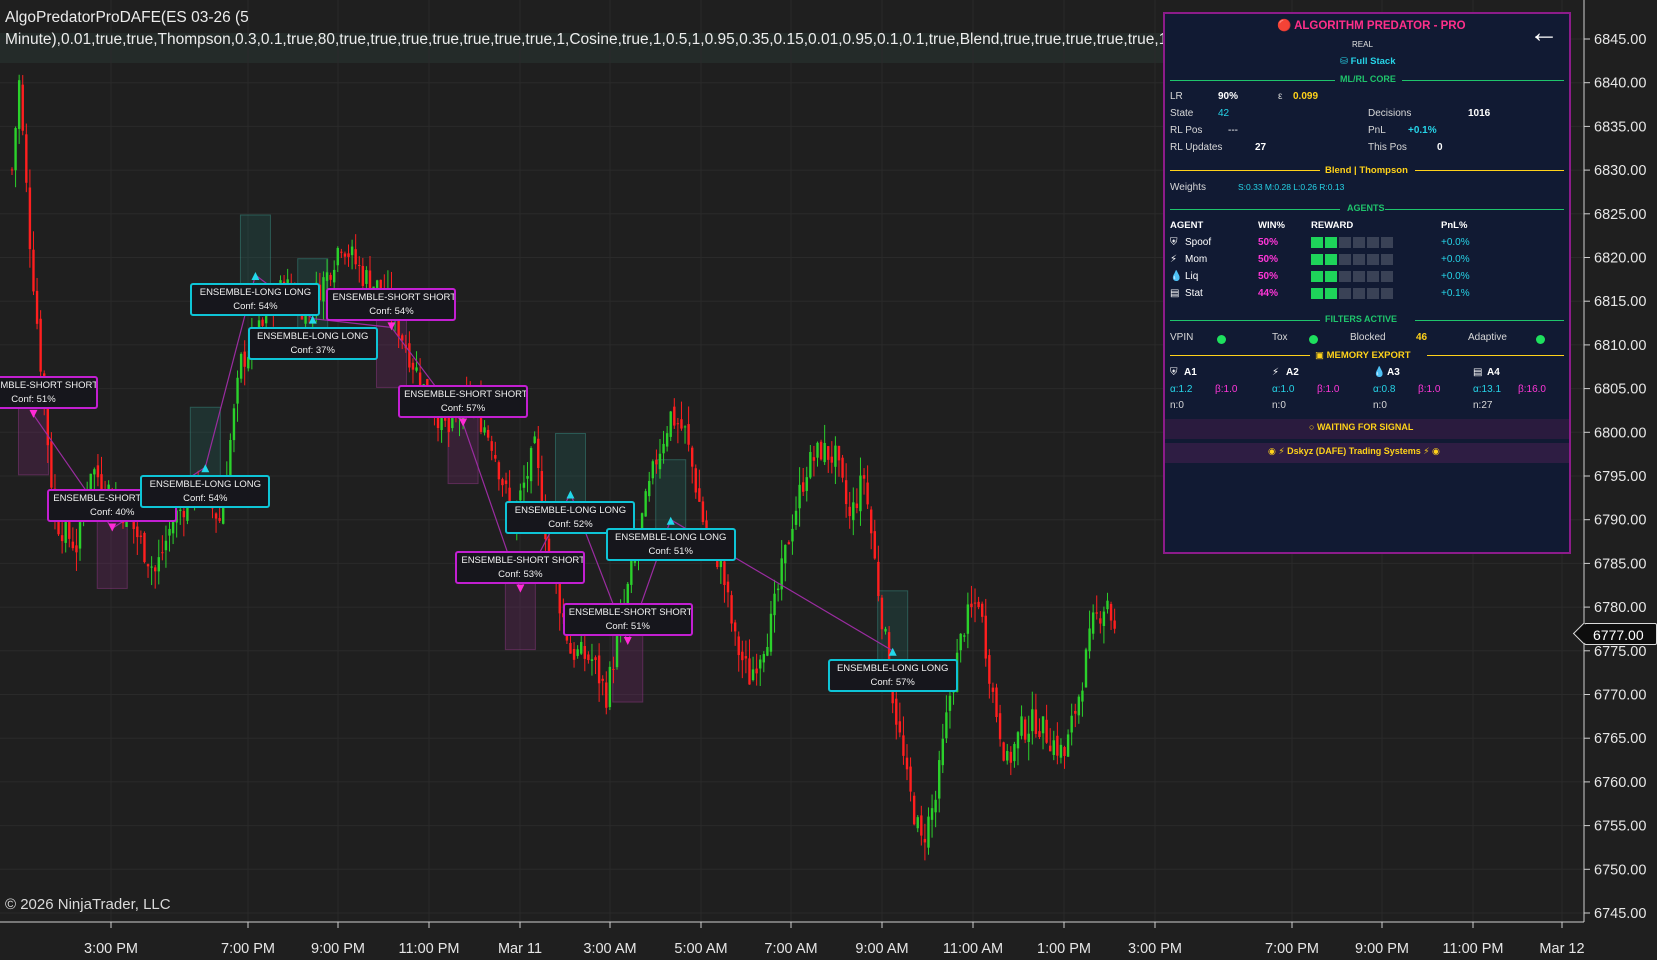  Describe the element at coordinates (520, 567) in the screenshot. I see `signal-label-box: ENSEMBLE-SHORT SHORT Conf: 53%` at that location.